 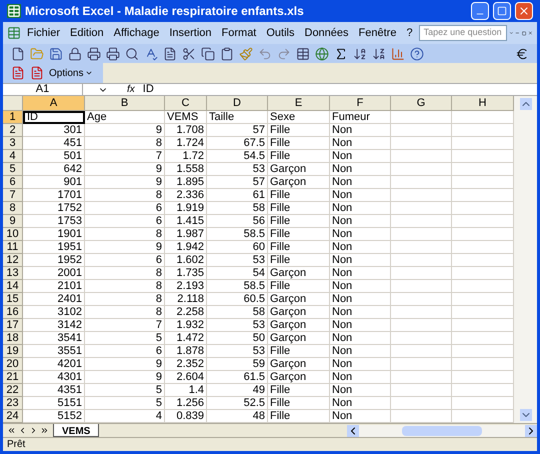 I want to click on vertical-scrollbar, so click(x=525, y=259).